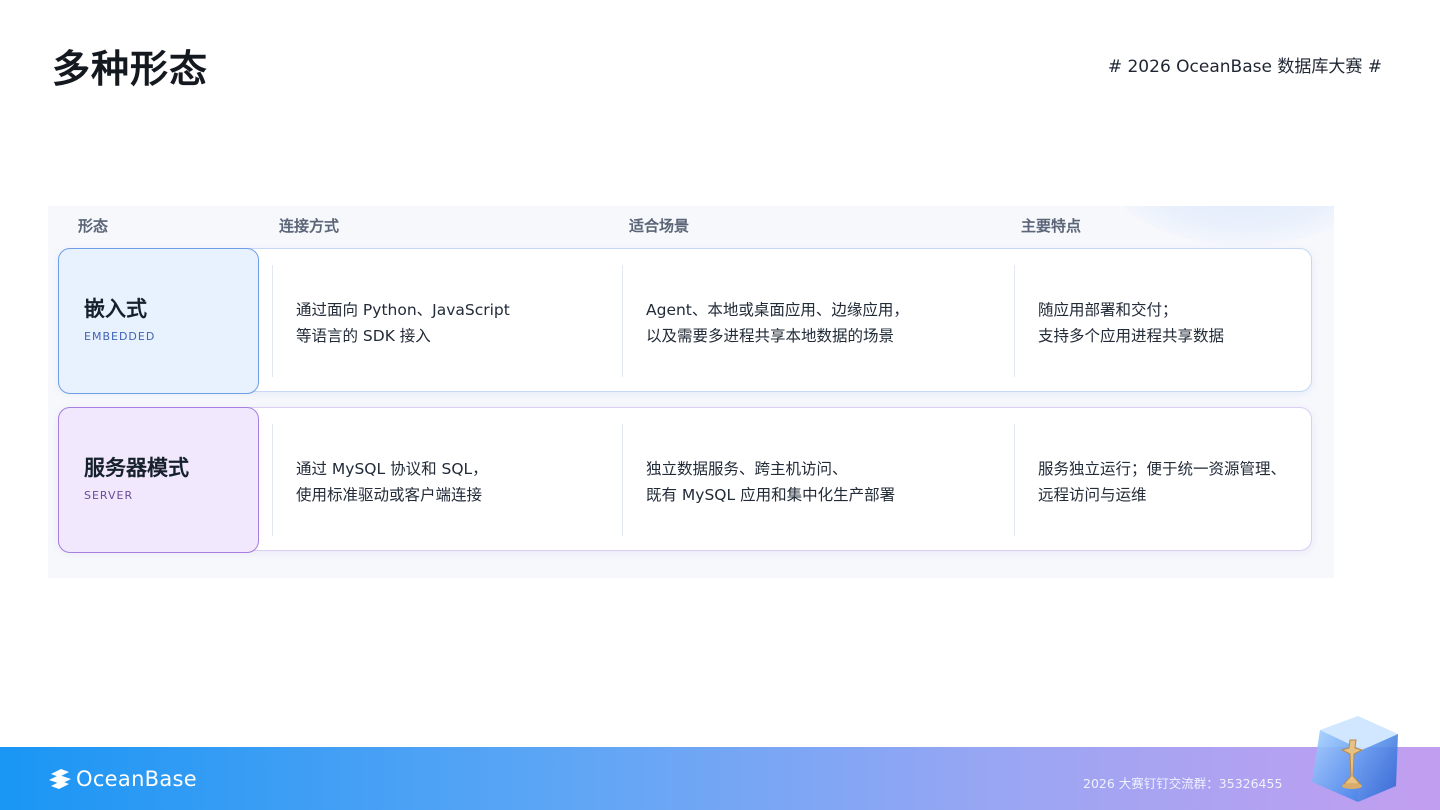 This screenshot has height=810, width=1440. I want to click on connection-cell: 通过 MySQL 协议和 SQL， 使用标准驱动或客户端连接, so click(392, 482).